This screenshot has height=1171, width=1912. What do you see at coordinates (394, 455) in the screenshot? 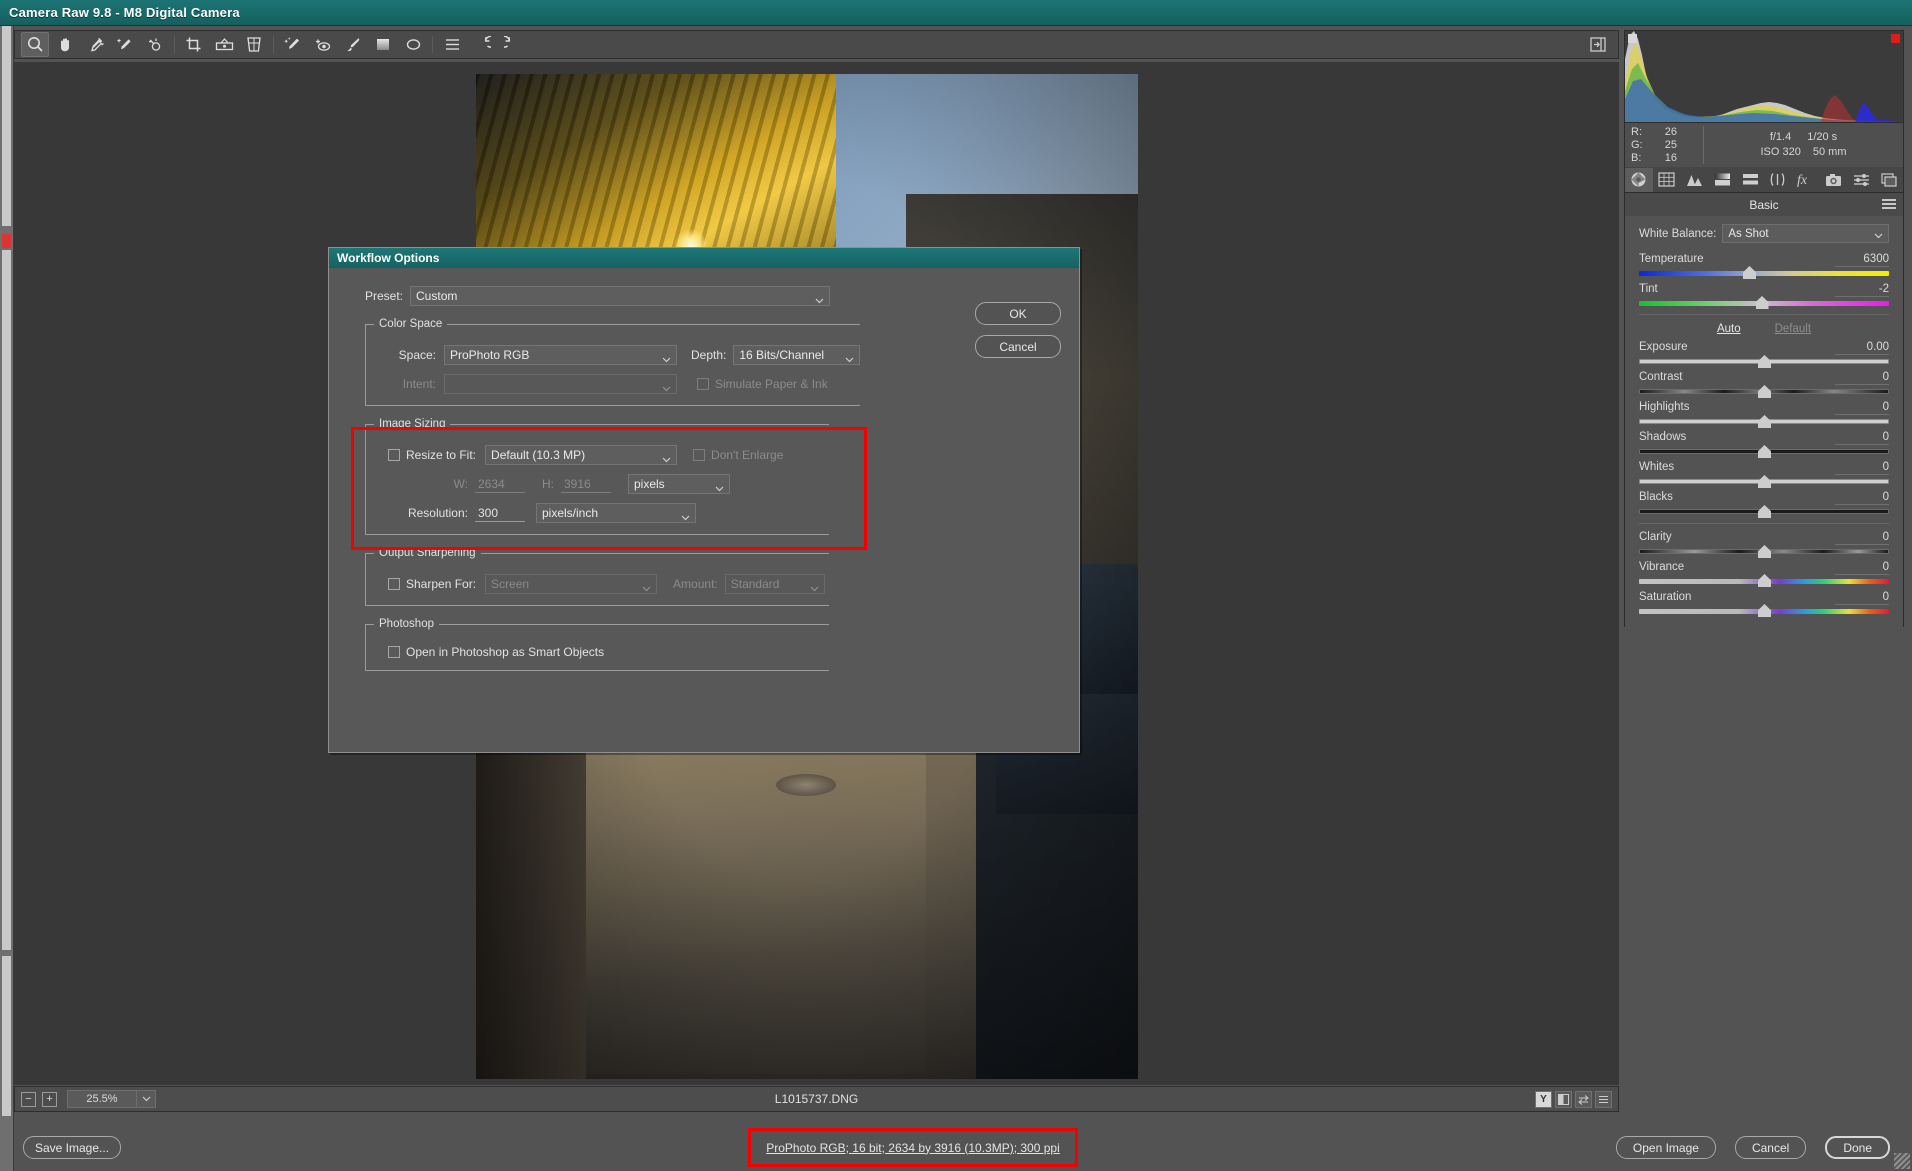
I see `resize-to-fit-checkbox` at bounding box center [394, 455].